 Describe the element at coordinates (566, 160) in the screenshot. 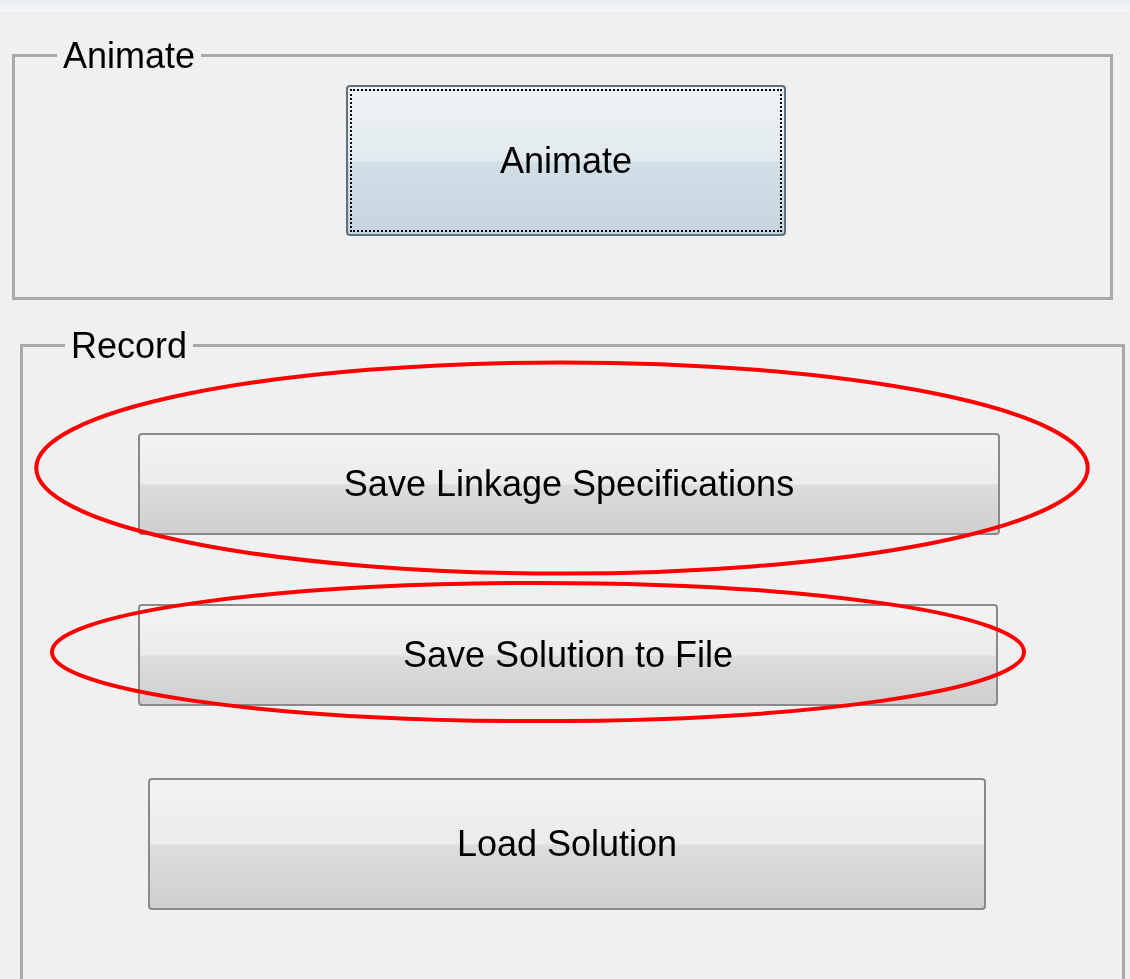

I see `action-button: Animate` at that location.